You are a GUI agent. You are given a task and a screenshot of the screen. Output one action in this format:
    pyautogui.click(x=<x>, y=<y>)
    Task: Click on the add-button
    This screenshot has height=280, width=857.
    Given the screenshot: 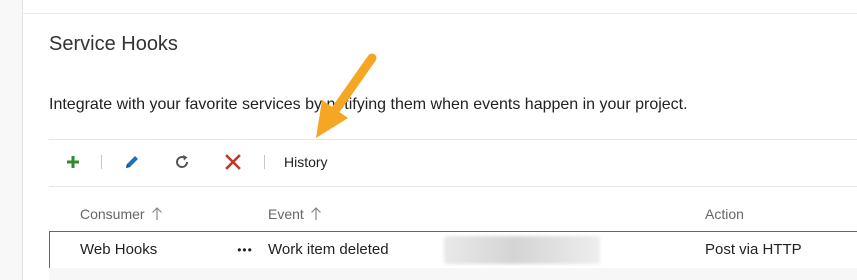 What is the action you would take?
    pyautogui.click(x=73, y=162)
    